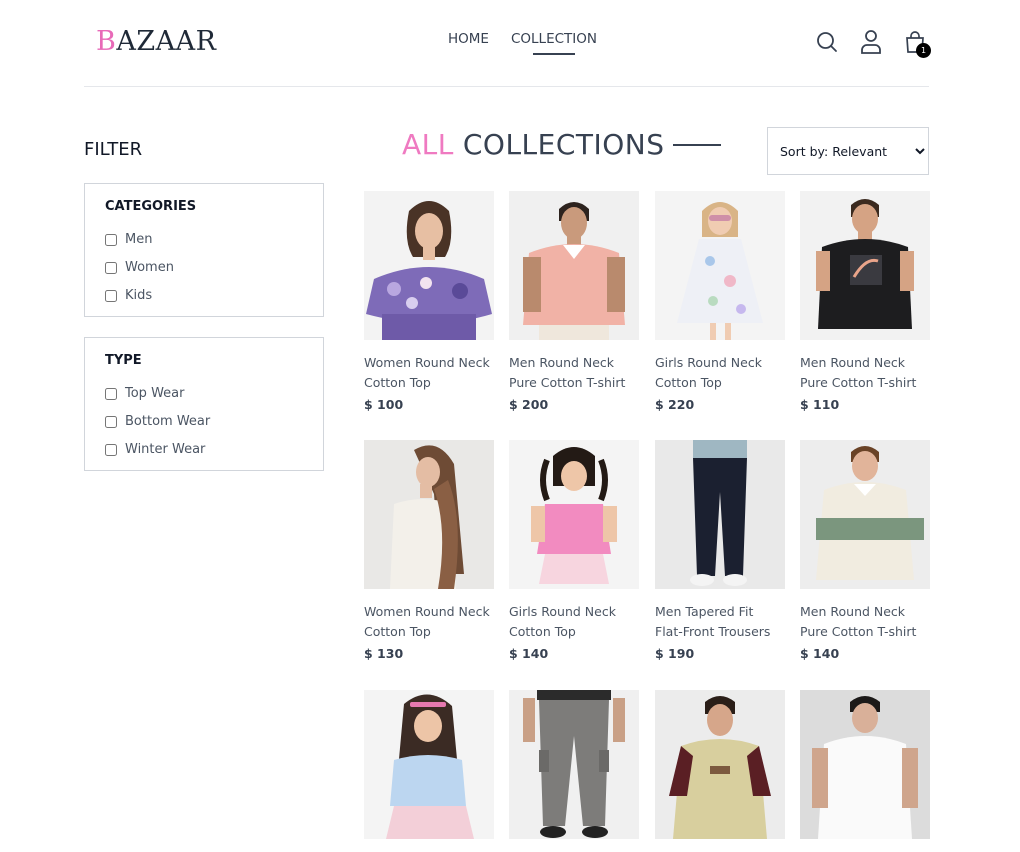  Describe the element at coordinates (165, 449) in the screenshot. I see `filter-option-label: Winter Wear` at that location.